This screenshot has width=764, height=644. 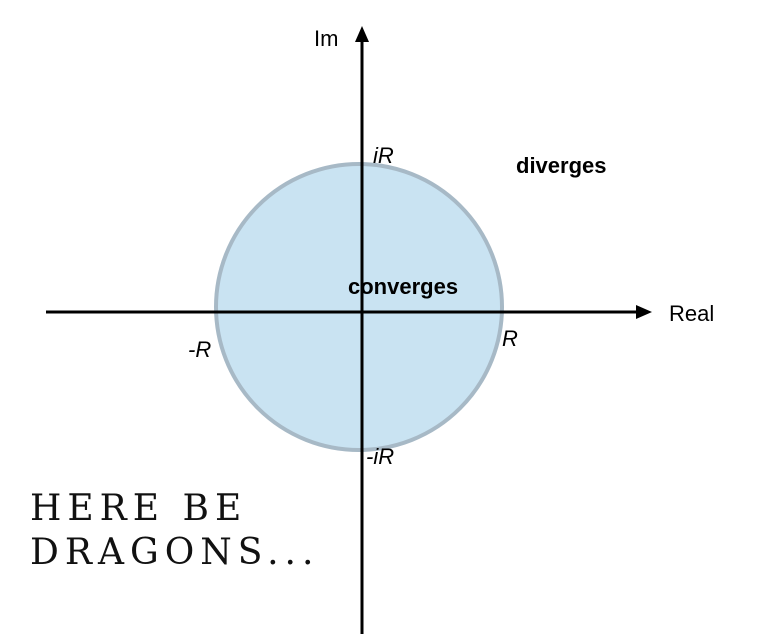 What do you see at coordinates (691, 313) in the screenshot?
I see `real-axis-label: Real` at bounding box center [691, 313].